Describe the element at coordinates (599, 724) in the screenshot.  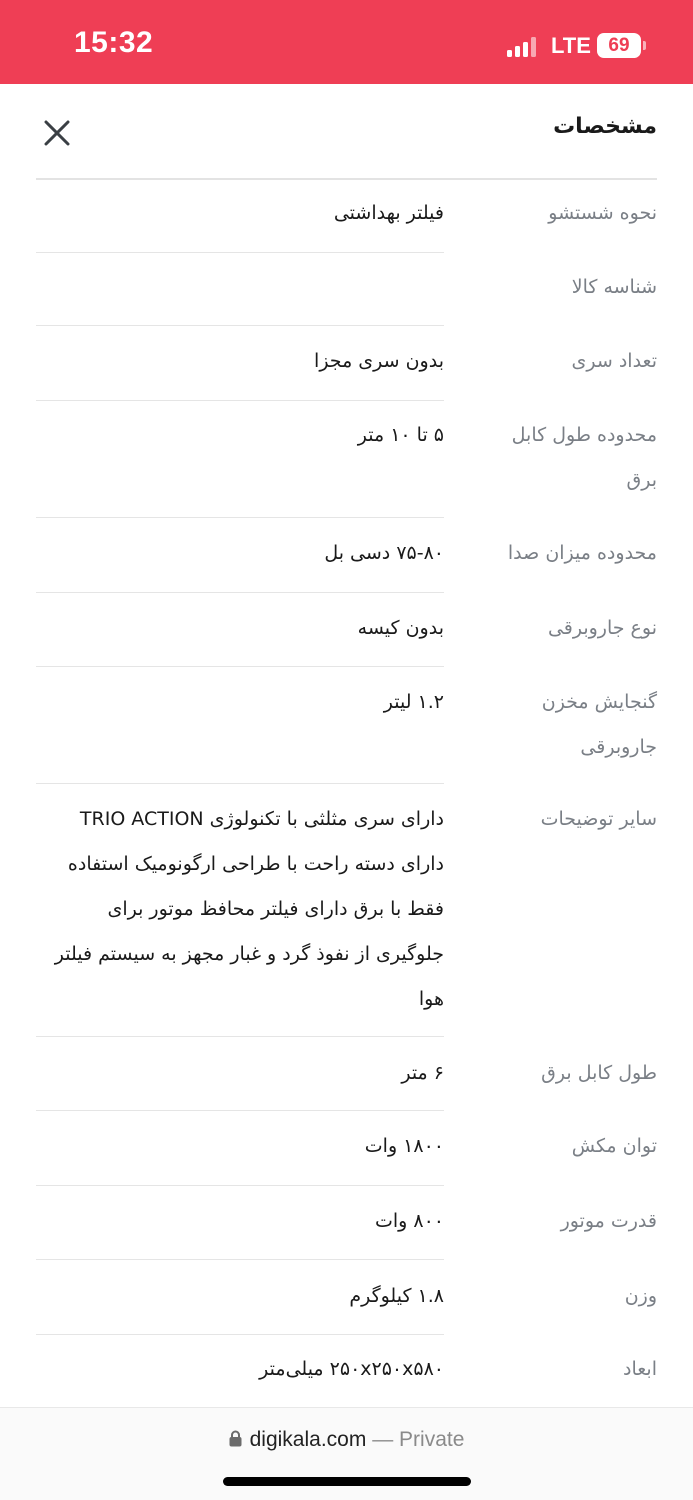
I see `spec-label: گنجایش مخزن جاروبرقی` at that location.